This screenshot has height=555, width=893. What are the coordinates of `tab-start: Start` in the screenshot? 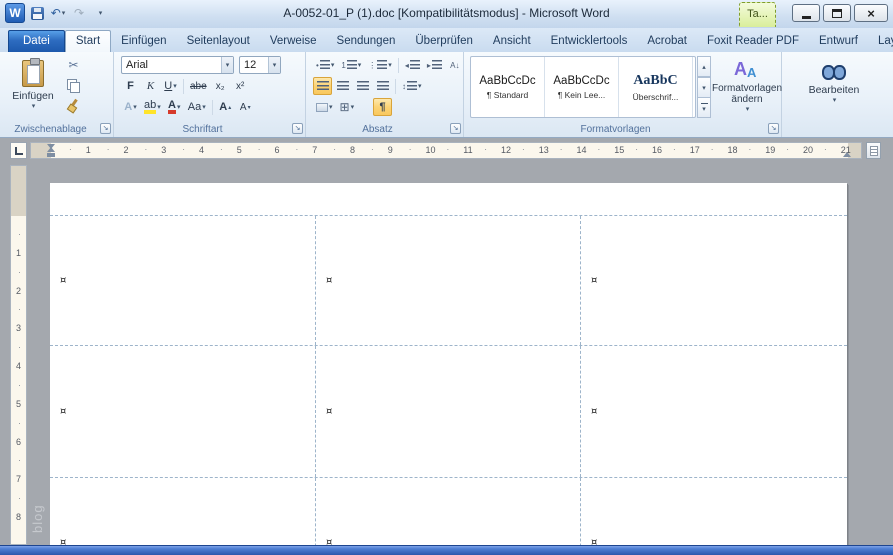 It's located at (88, 41).